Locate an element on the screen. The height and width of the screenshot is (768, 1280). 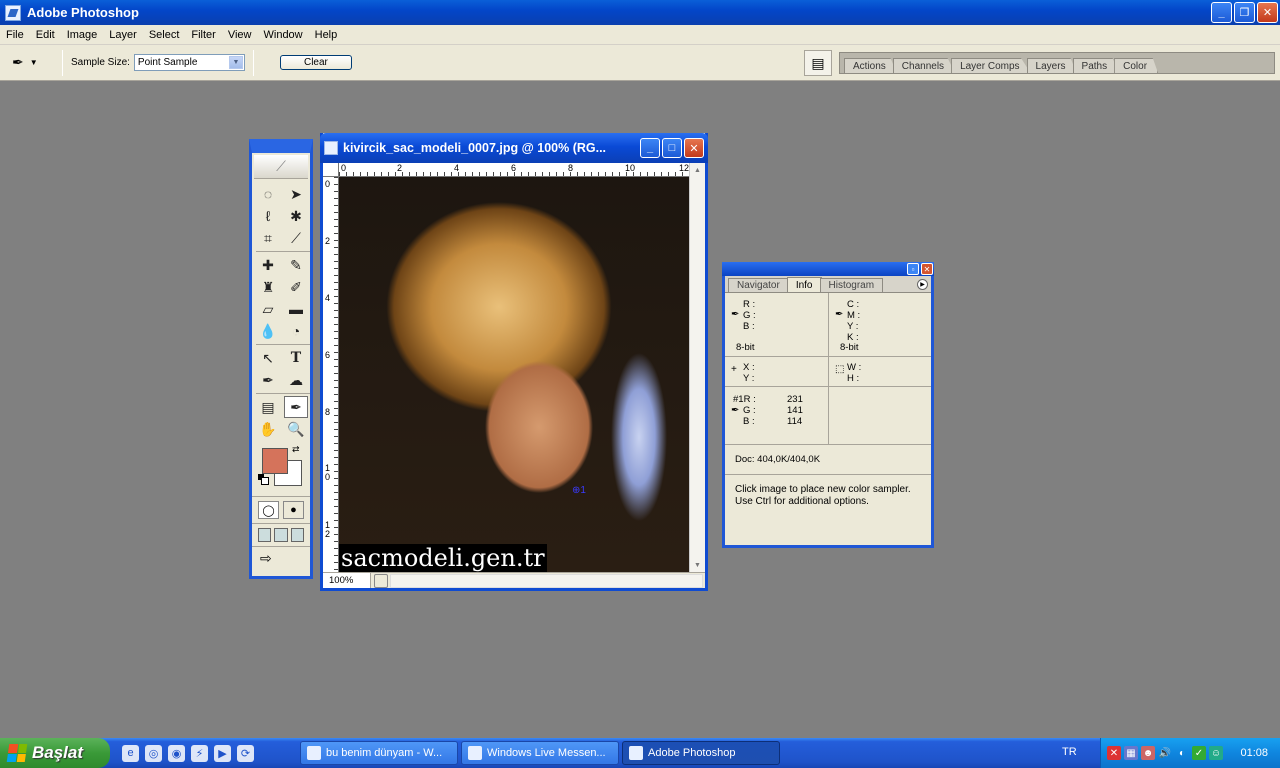
document-icon is located at coordinates (331, 148).